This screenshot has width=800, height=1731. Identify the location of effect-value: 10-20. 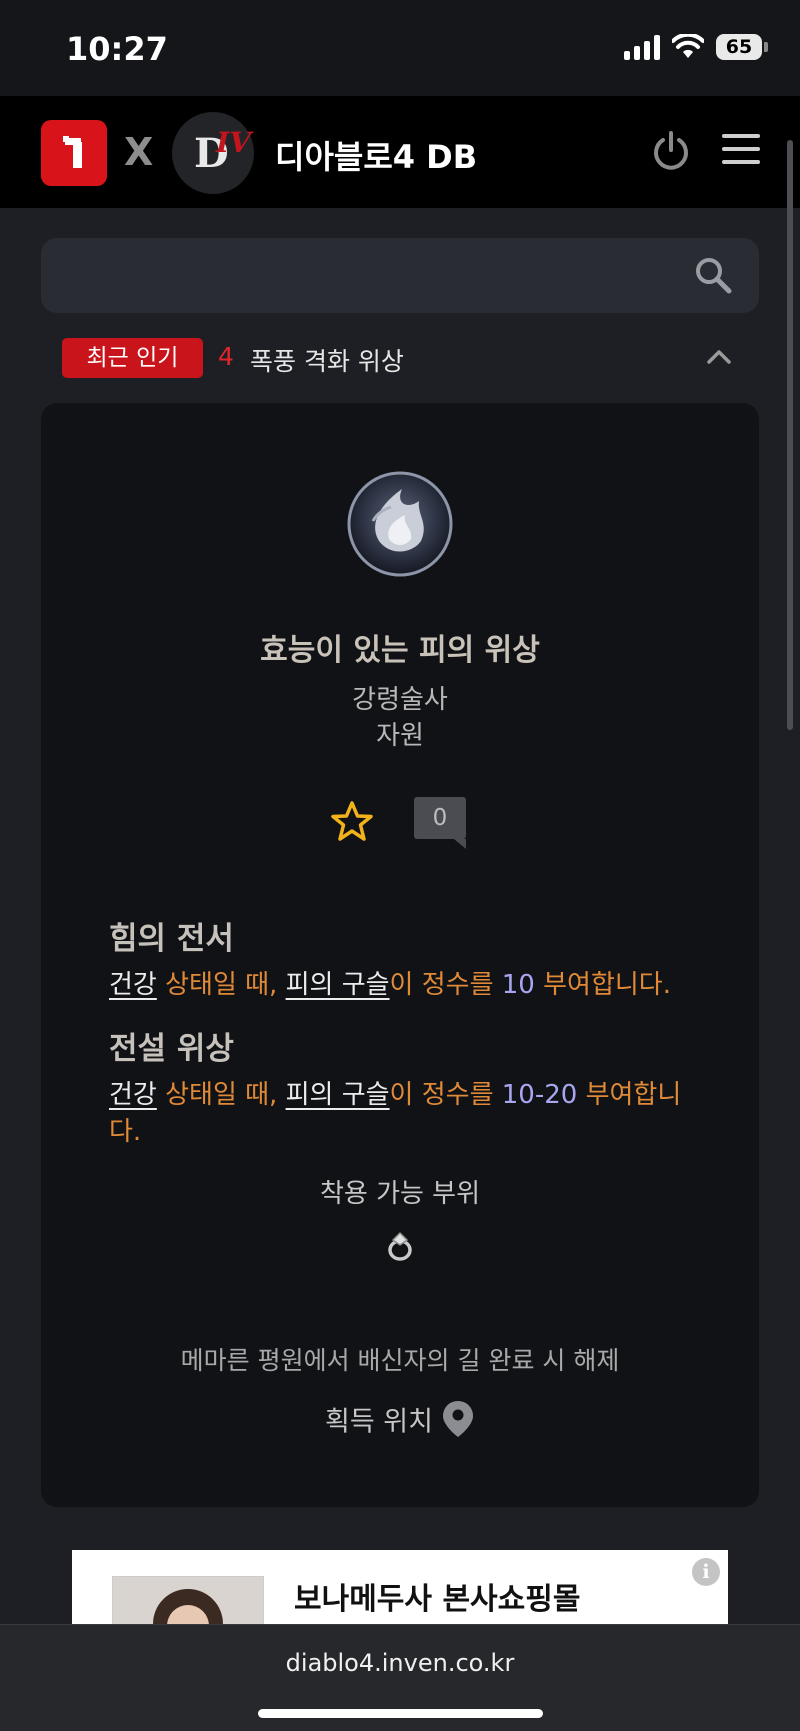
(539, 1095).